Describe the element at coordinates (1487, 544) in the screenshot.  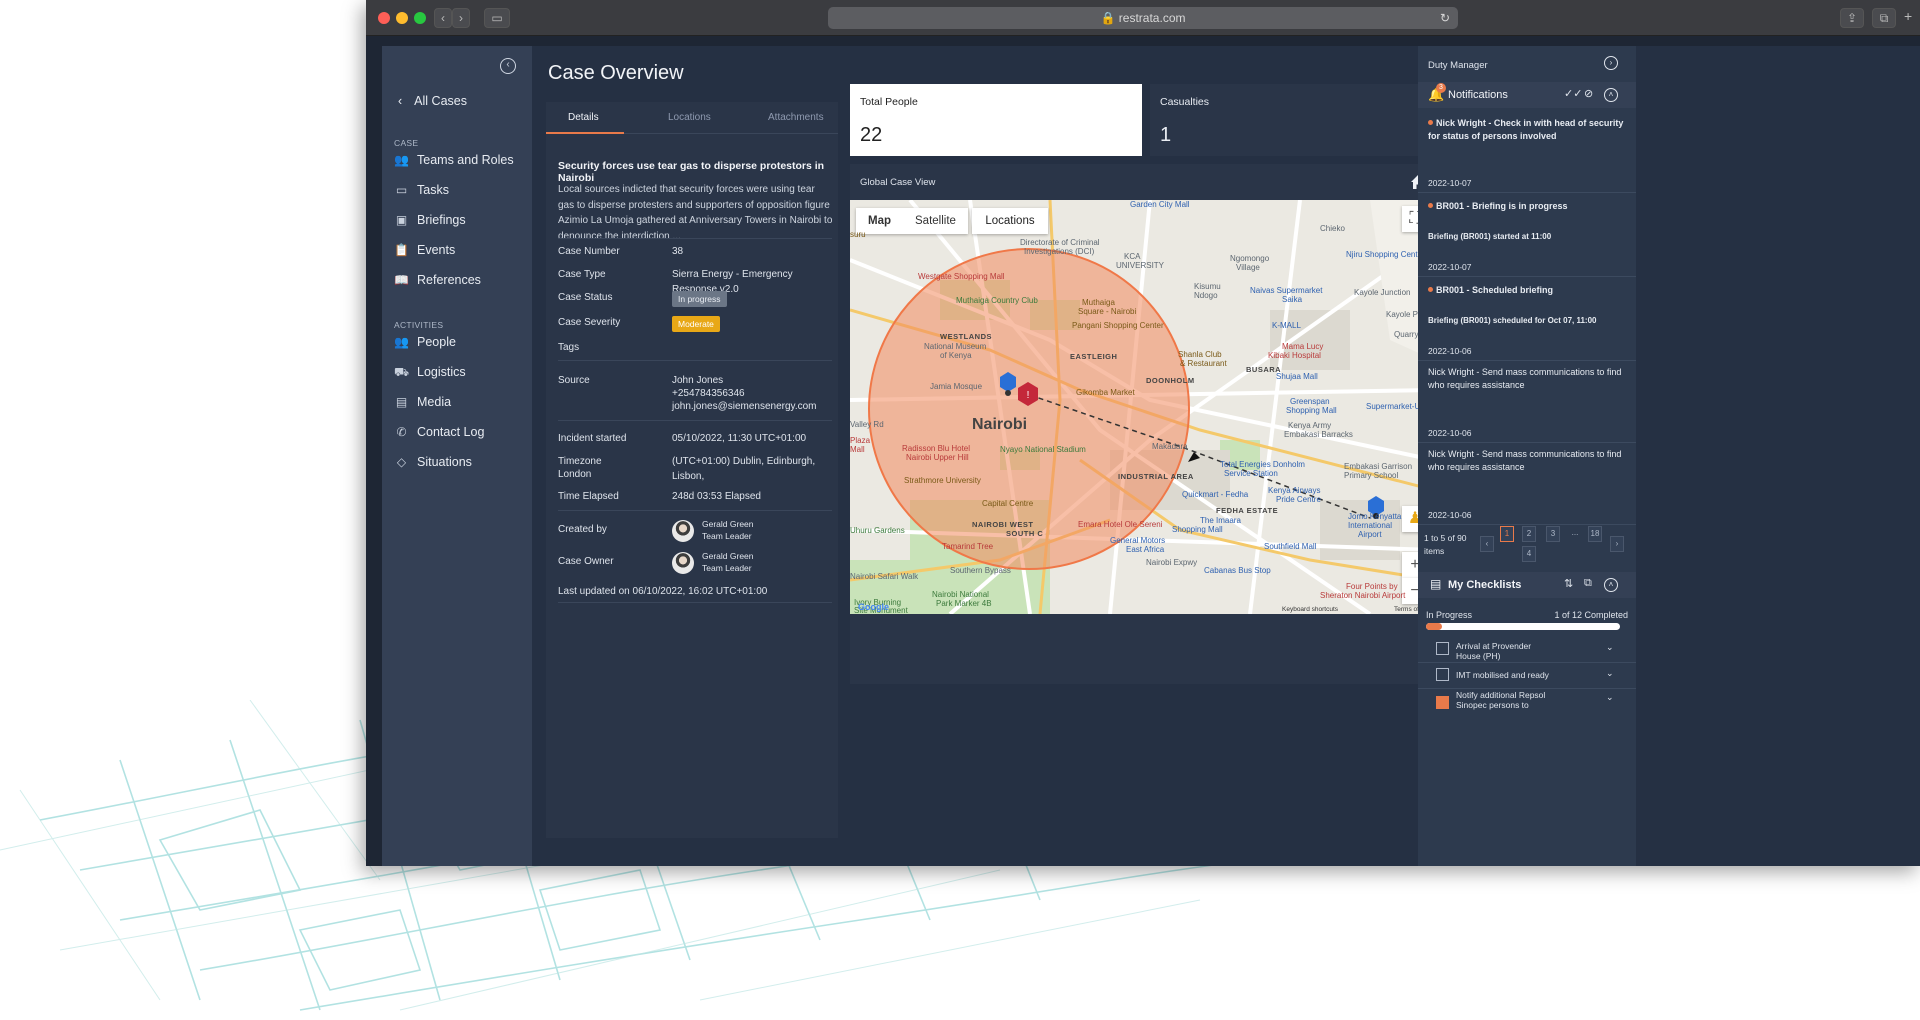
I see `prev-page-button: ‹` at that location.